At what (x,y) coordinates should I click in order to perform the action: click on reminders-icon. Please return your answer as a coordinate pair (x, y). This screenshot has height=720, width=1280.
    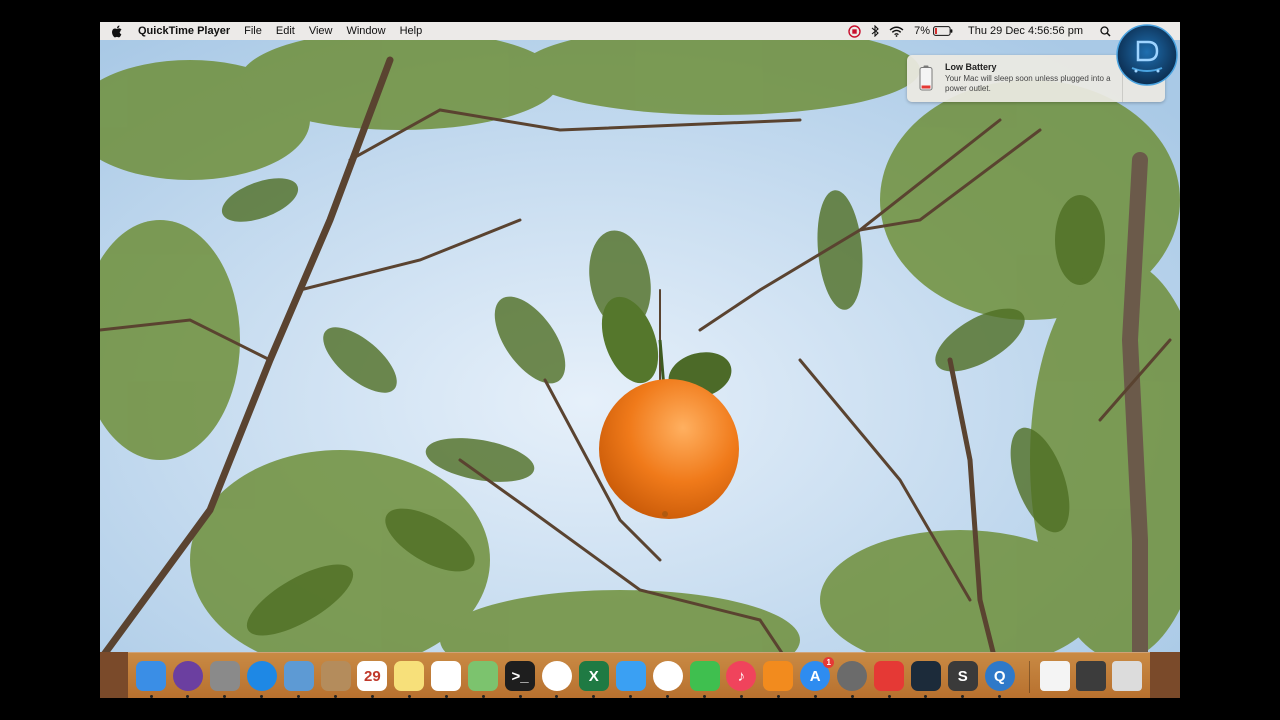
    Looking at the image, I should click on (446, 676).